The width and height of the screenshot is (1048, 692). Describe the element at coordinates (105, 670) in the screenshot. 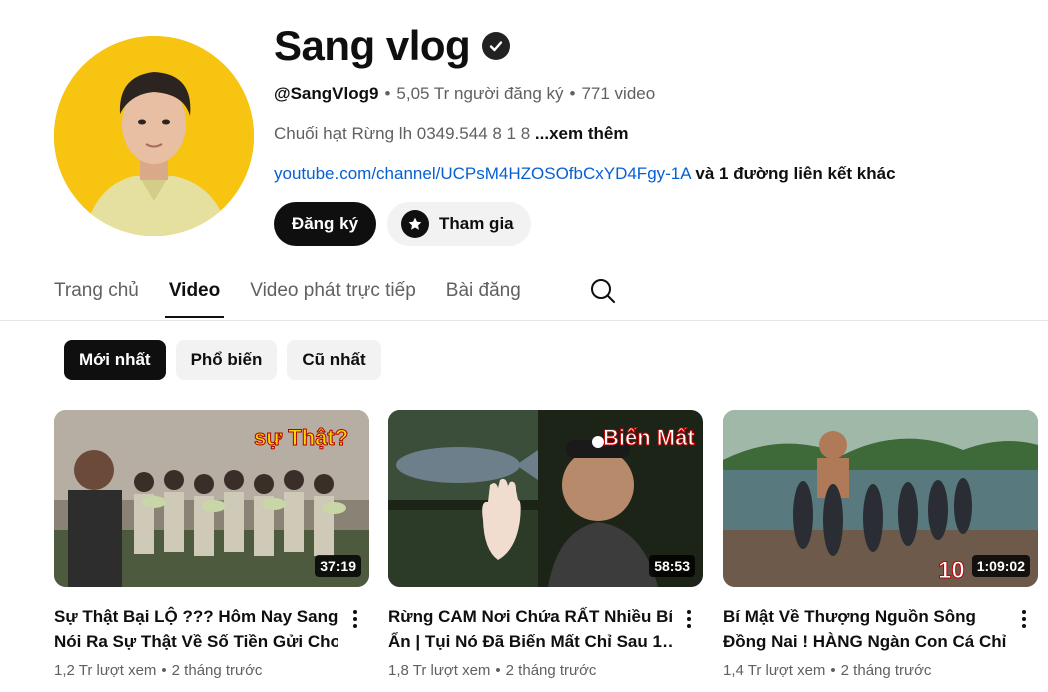

I see `view-count: 1,2 Tr lượt xem` at that location.